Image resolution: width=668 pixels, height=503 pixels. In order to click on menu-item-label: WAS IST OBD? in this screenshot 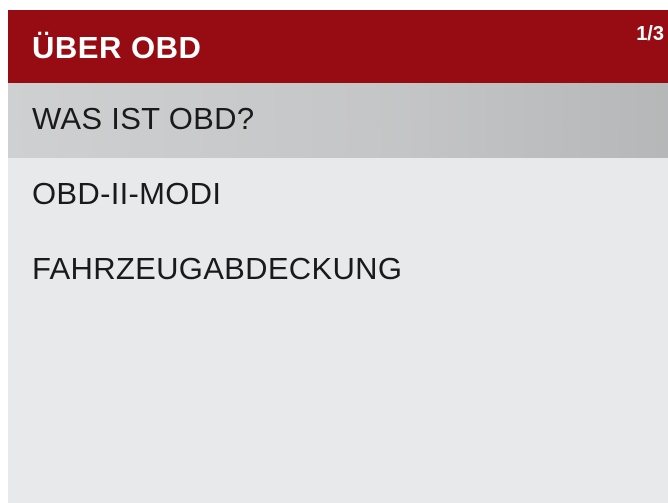, I will do `click(143, 118)`.